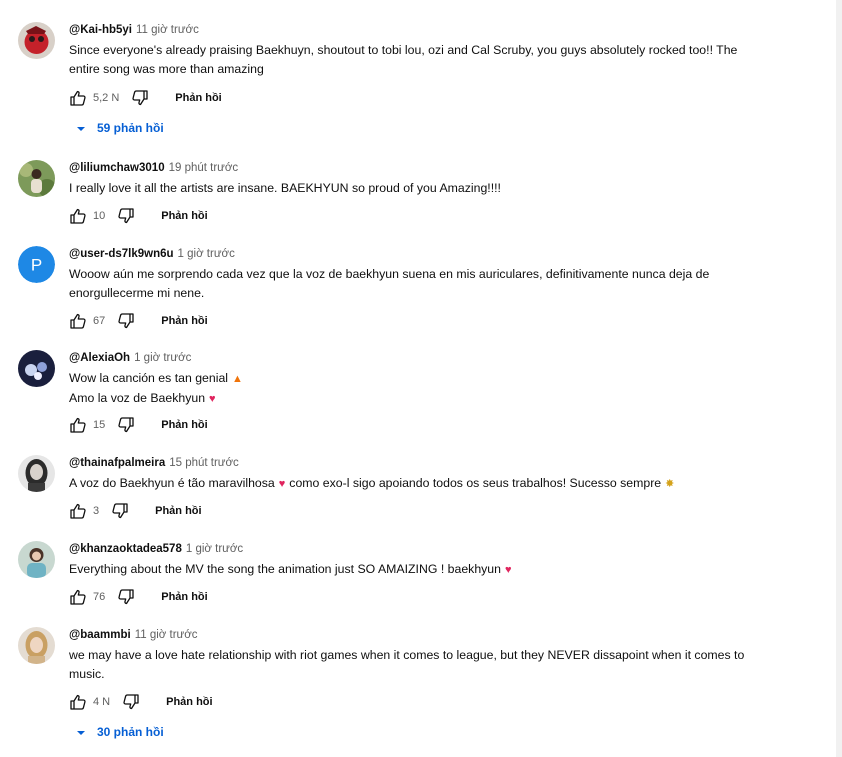  I want to click on replies-count-label: 30 phản hồi, so click(130, 732).